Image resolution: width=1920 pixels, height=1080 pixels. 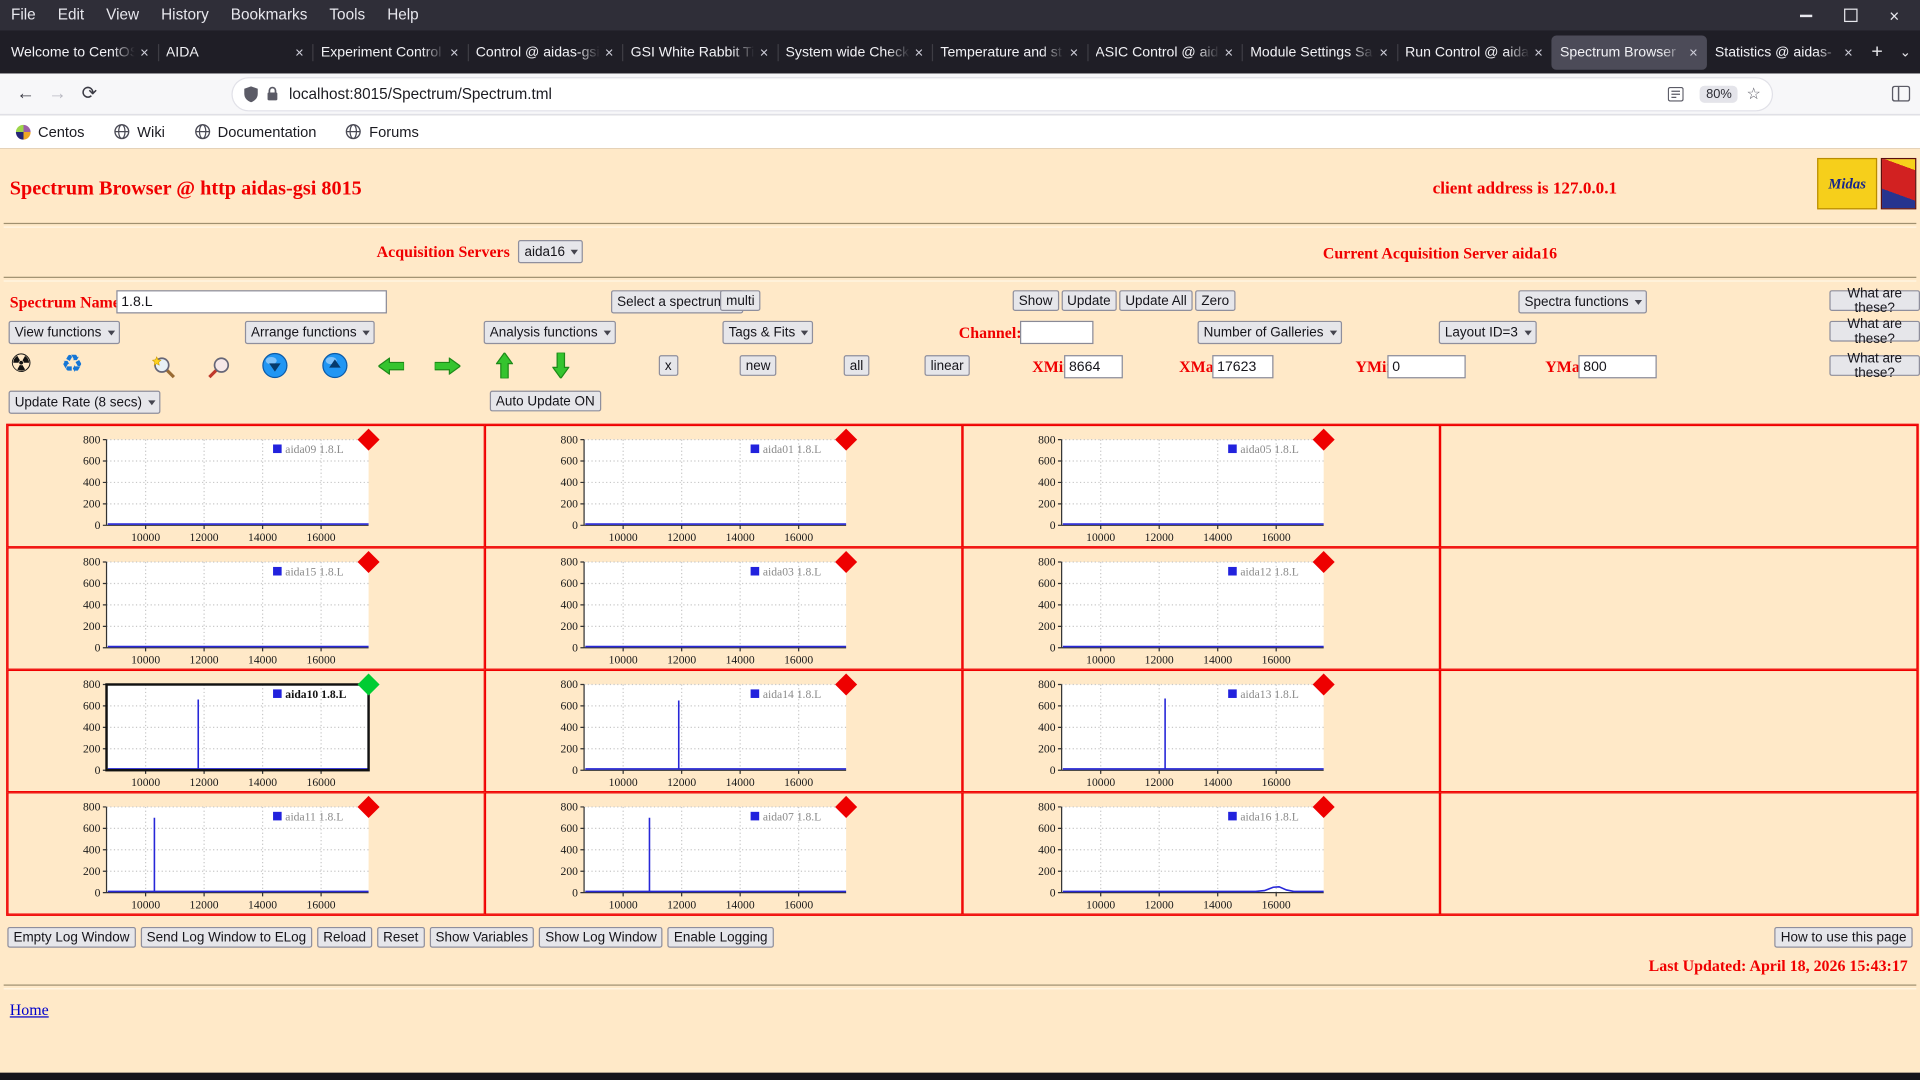 What do you see at coordinates (1035, 301) in the screenshot?
I see `show-button: Show` at bounding box center [1035, 301].